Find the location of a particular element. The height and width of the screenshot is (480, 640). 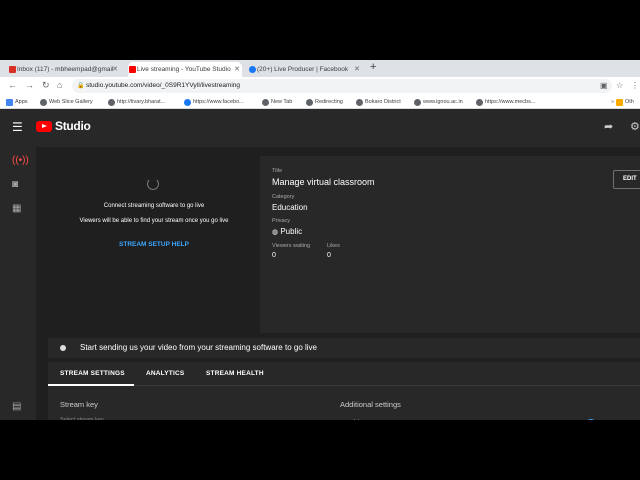

edit-button: EDIT is located at coordinates (626, 179).